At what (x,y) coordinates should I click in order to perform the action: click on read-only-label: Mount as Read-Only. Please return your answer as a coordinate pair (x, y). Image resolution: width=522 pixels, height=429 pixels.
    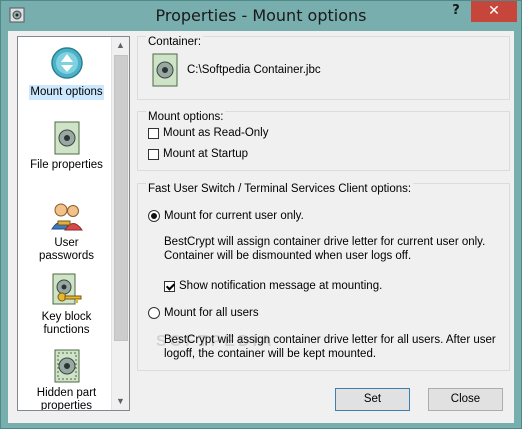
    Looking at the image, I should click on (216, 133).